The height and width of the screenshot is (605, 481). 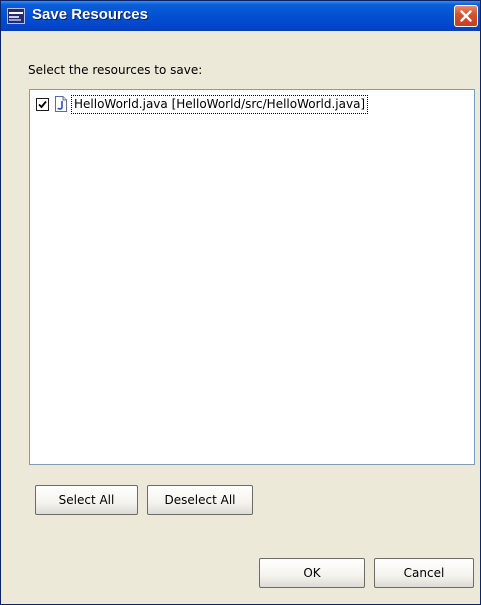 I want to click on java-file-icon, so click(x=61, y=104).